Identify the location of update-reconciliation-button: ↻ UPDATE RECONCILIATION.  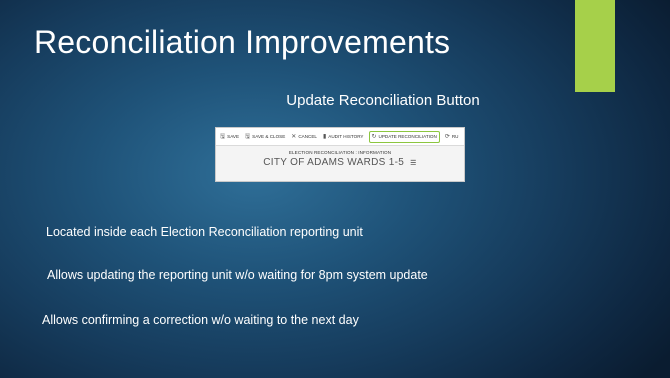
(404, 136).